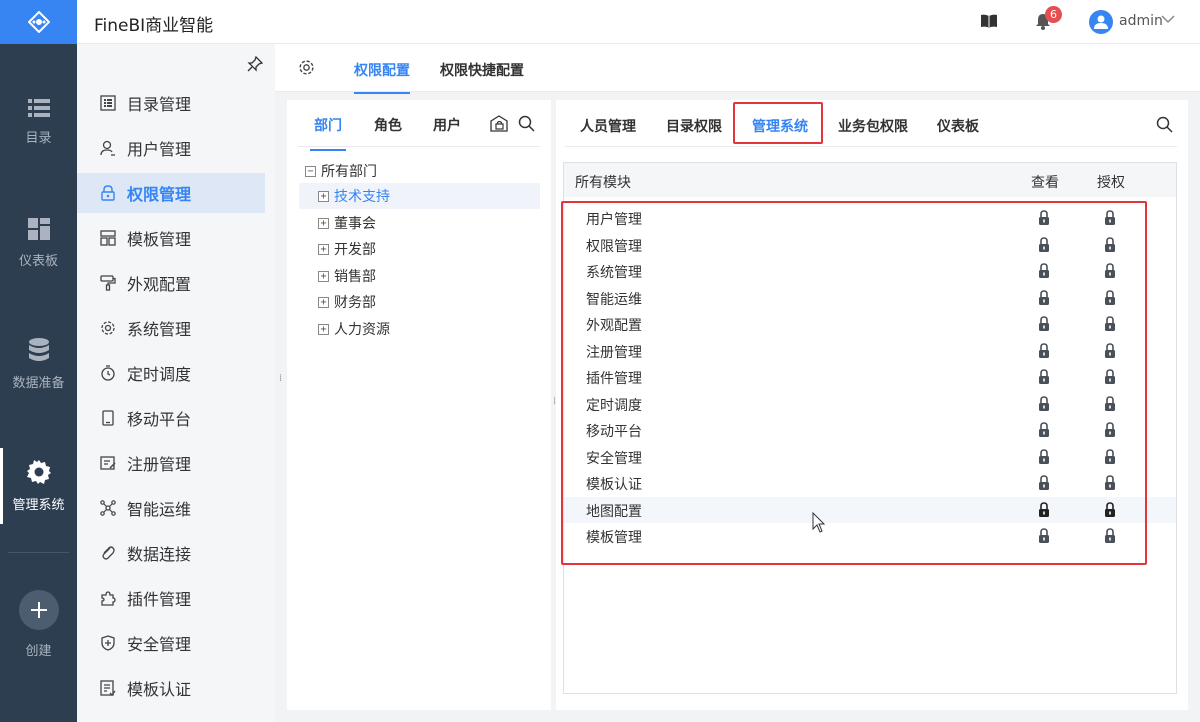 Image resolution: width=1200 pixels, height=722 pixels. Describe the element at coordinates (958, 126) in the screenshot. I see `tab-dashboard: 仪表板` at that location.